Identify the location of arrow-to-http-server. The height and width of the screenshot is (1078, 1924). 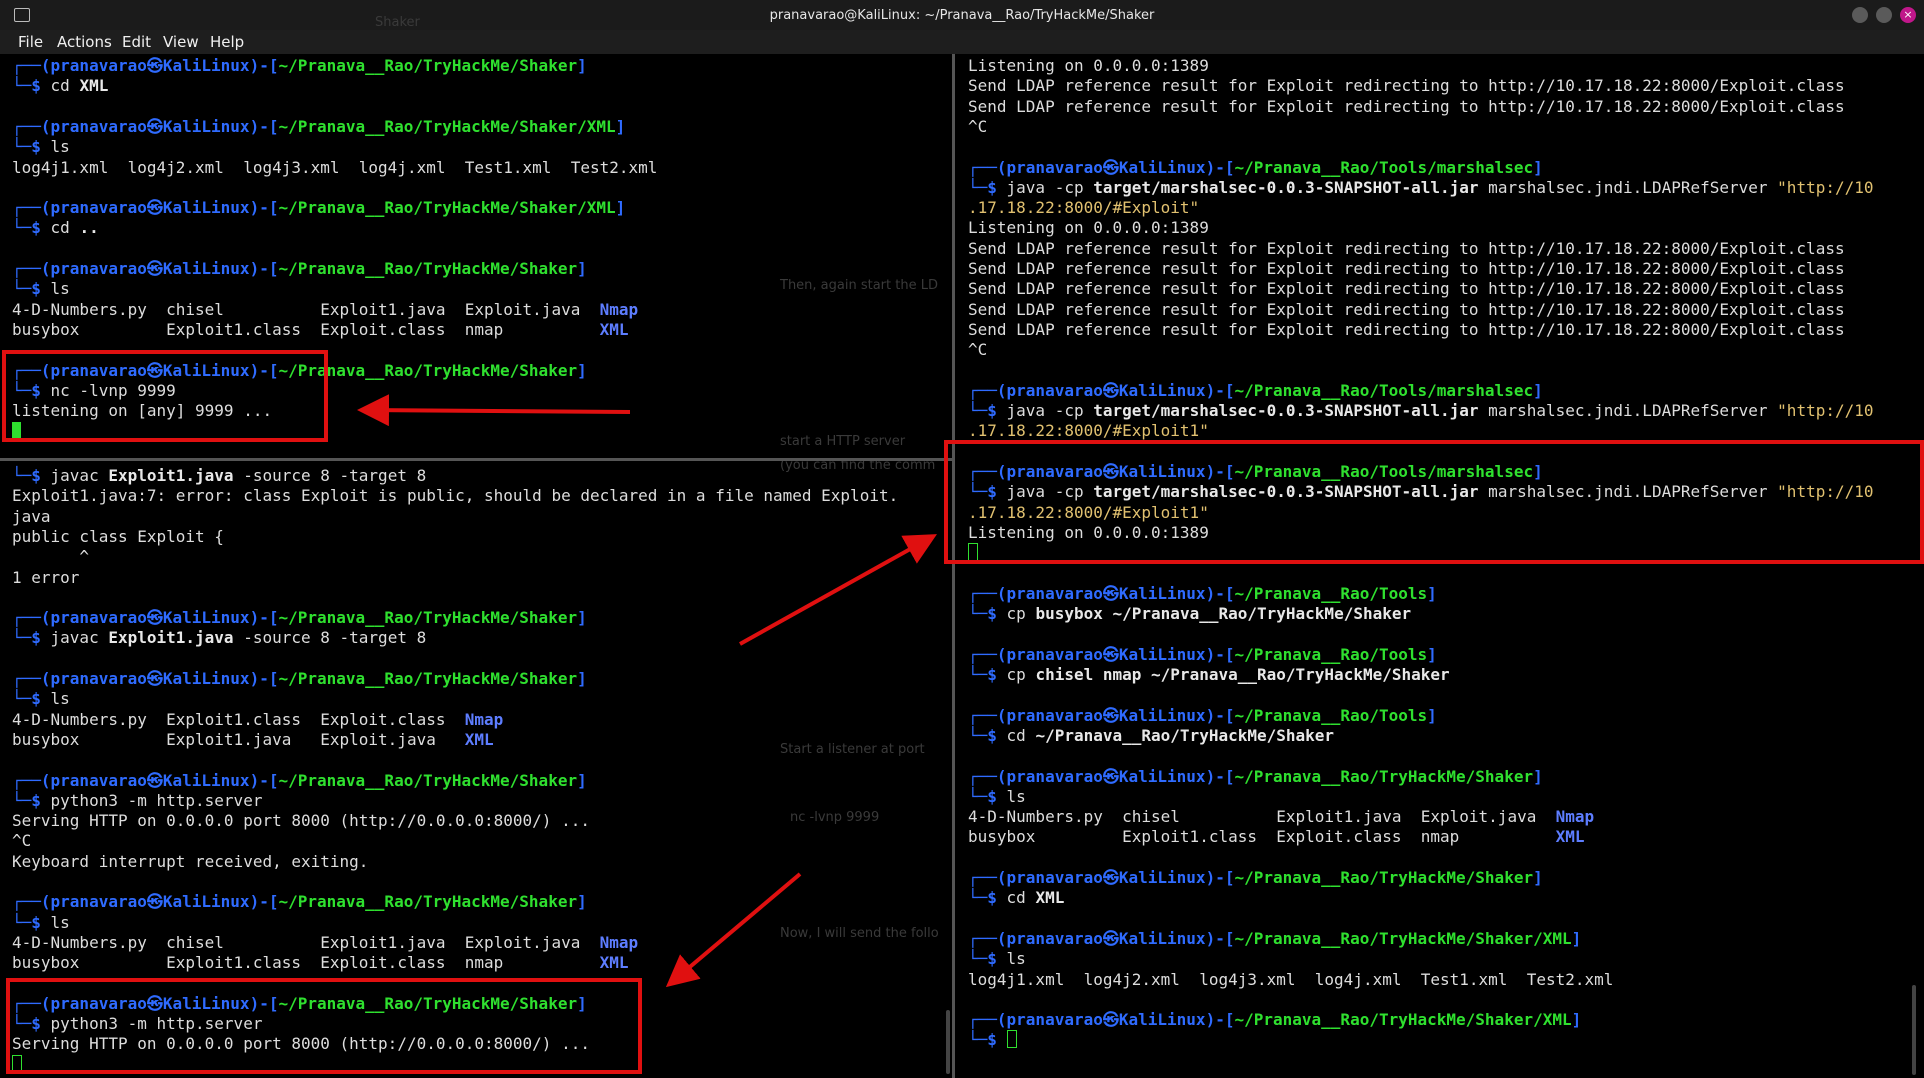
(733, 930).